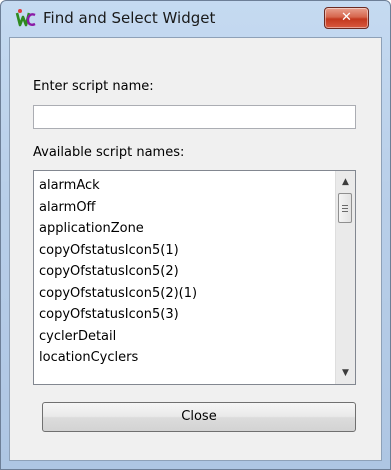 The height and width of the screenshot is (470, 391). Describe the element at coordinates (184, 229) in the screenshot. I see `list-item: applicationZone` at that location.